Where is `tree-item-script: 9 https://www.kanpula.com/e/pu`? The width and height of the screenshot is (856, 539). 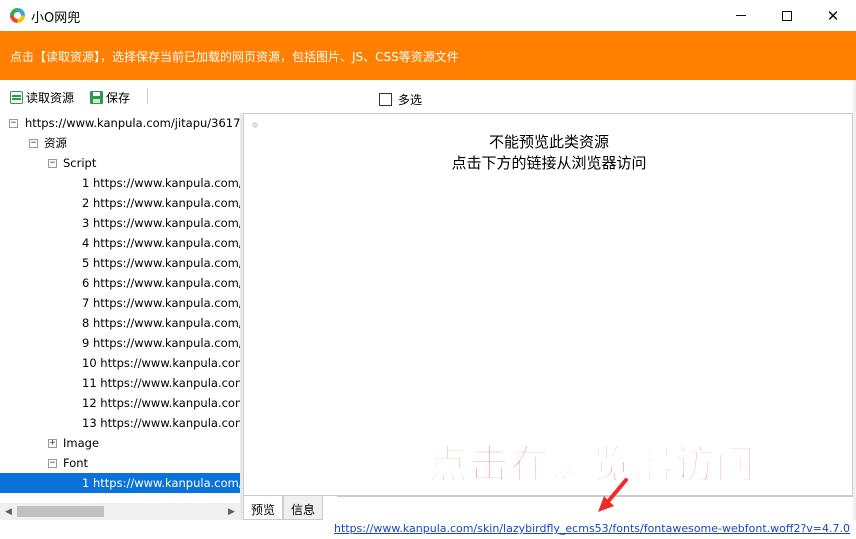 tree-item-script: 9 https://www.kanpula.com/e/pu is located at coordinates (120, 343).